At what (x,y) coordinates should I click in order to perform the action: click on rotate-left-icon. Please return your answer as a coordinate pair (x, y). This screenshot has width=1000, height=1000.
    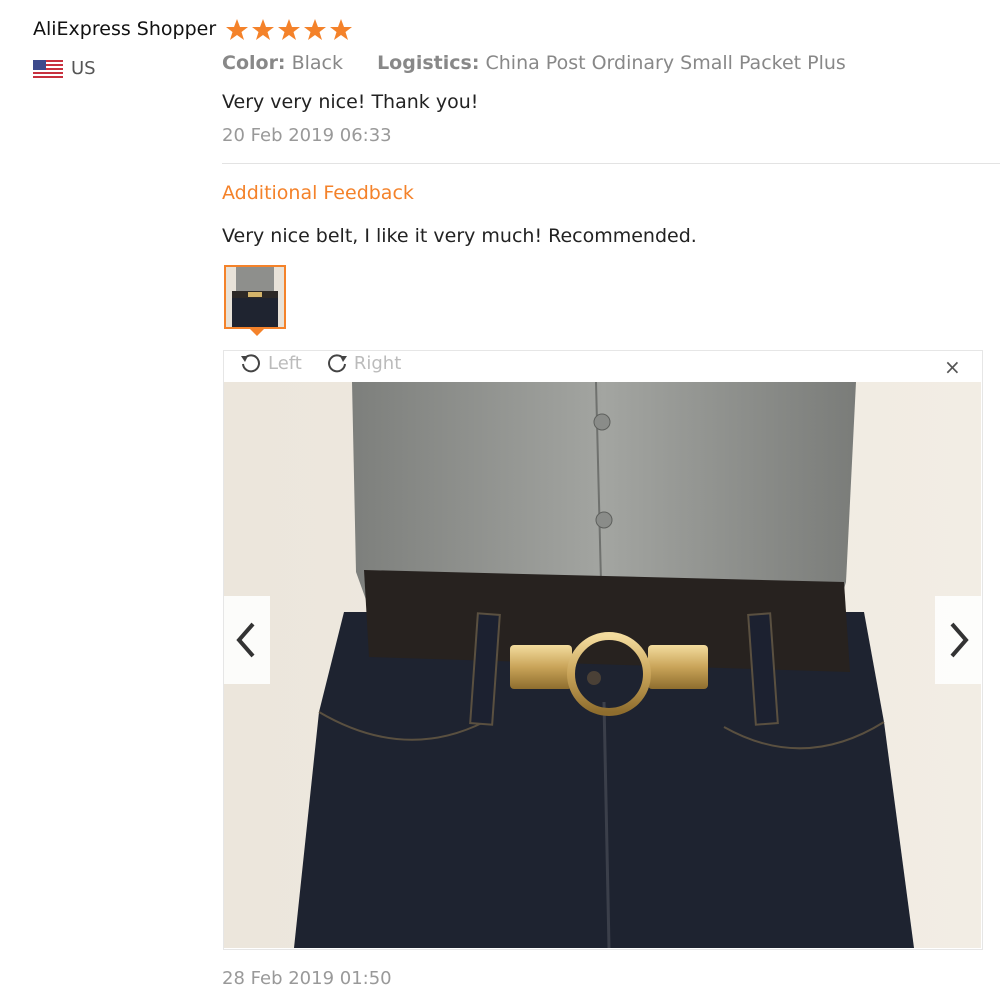
    Looking at the image, I should click on (250, 363).